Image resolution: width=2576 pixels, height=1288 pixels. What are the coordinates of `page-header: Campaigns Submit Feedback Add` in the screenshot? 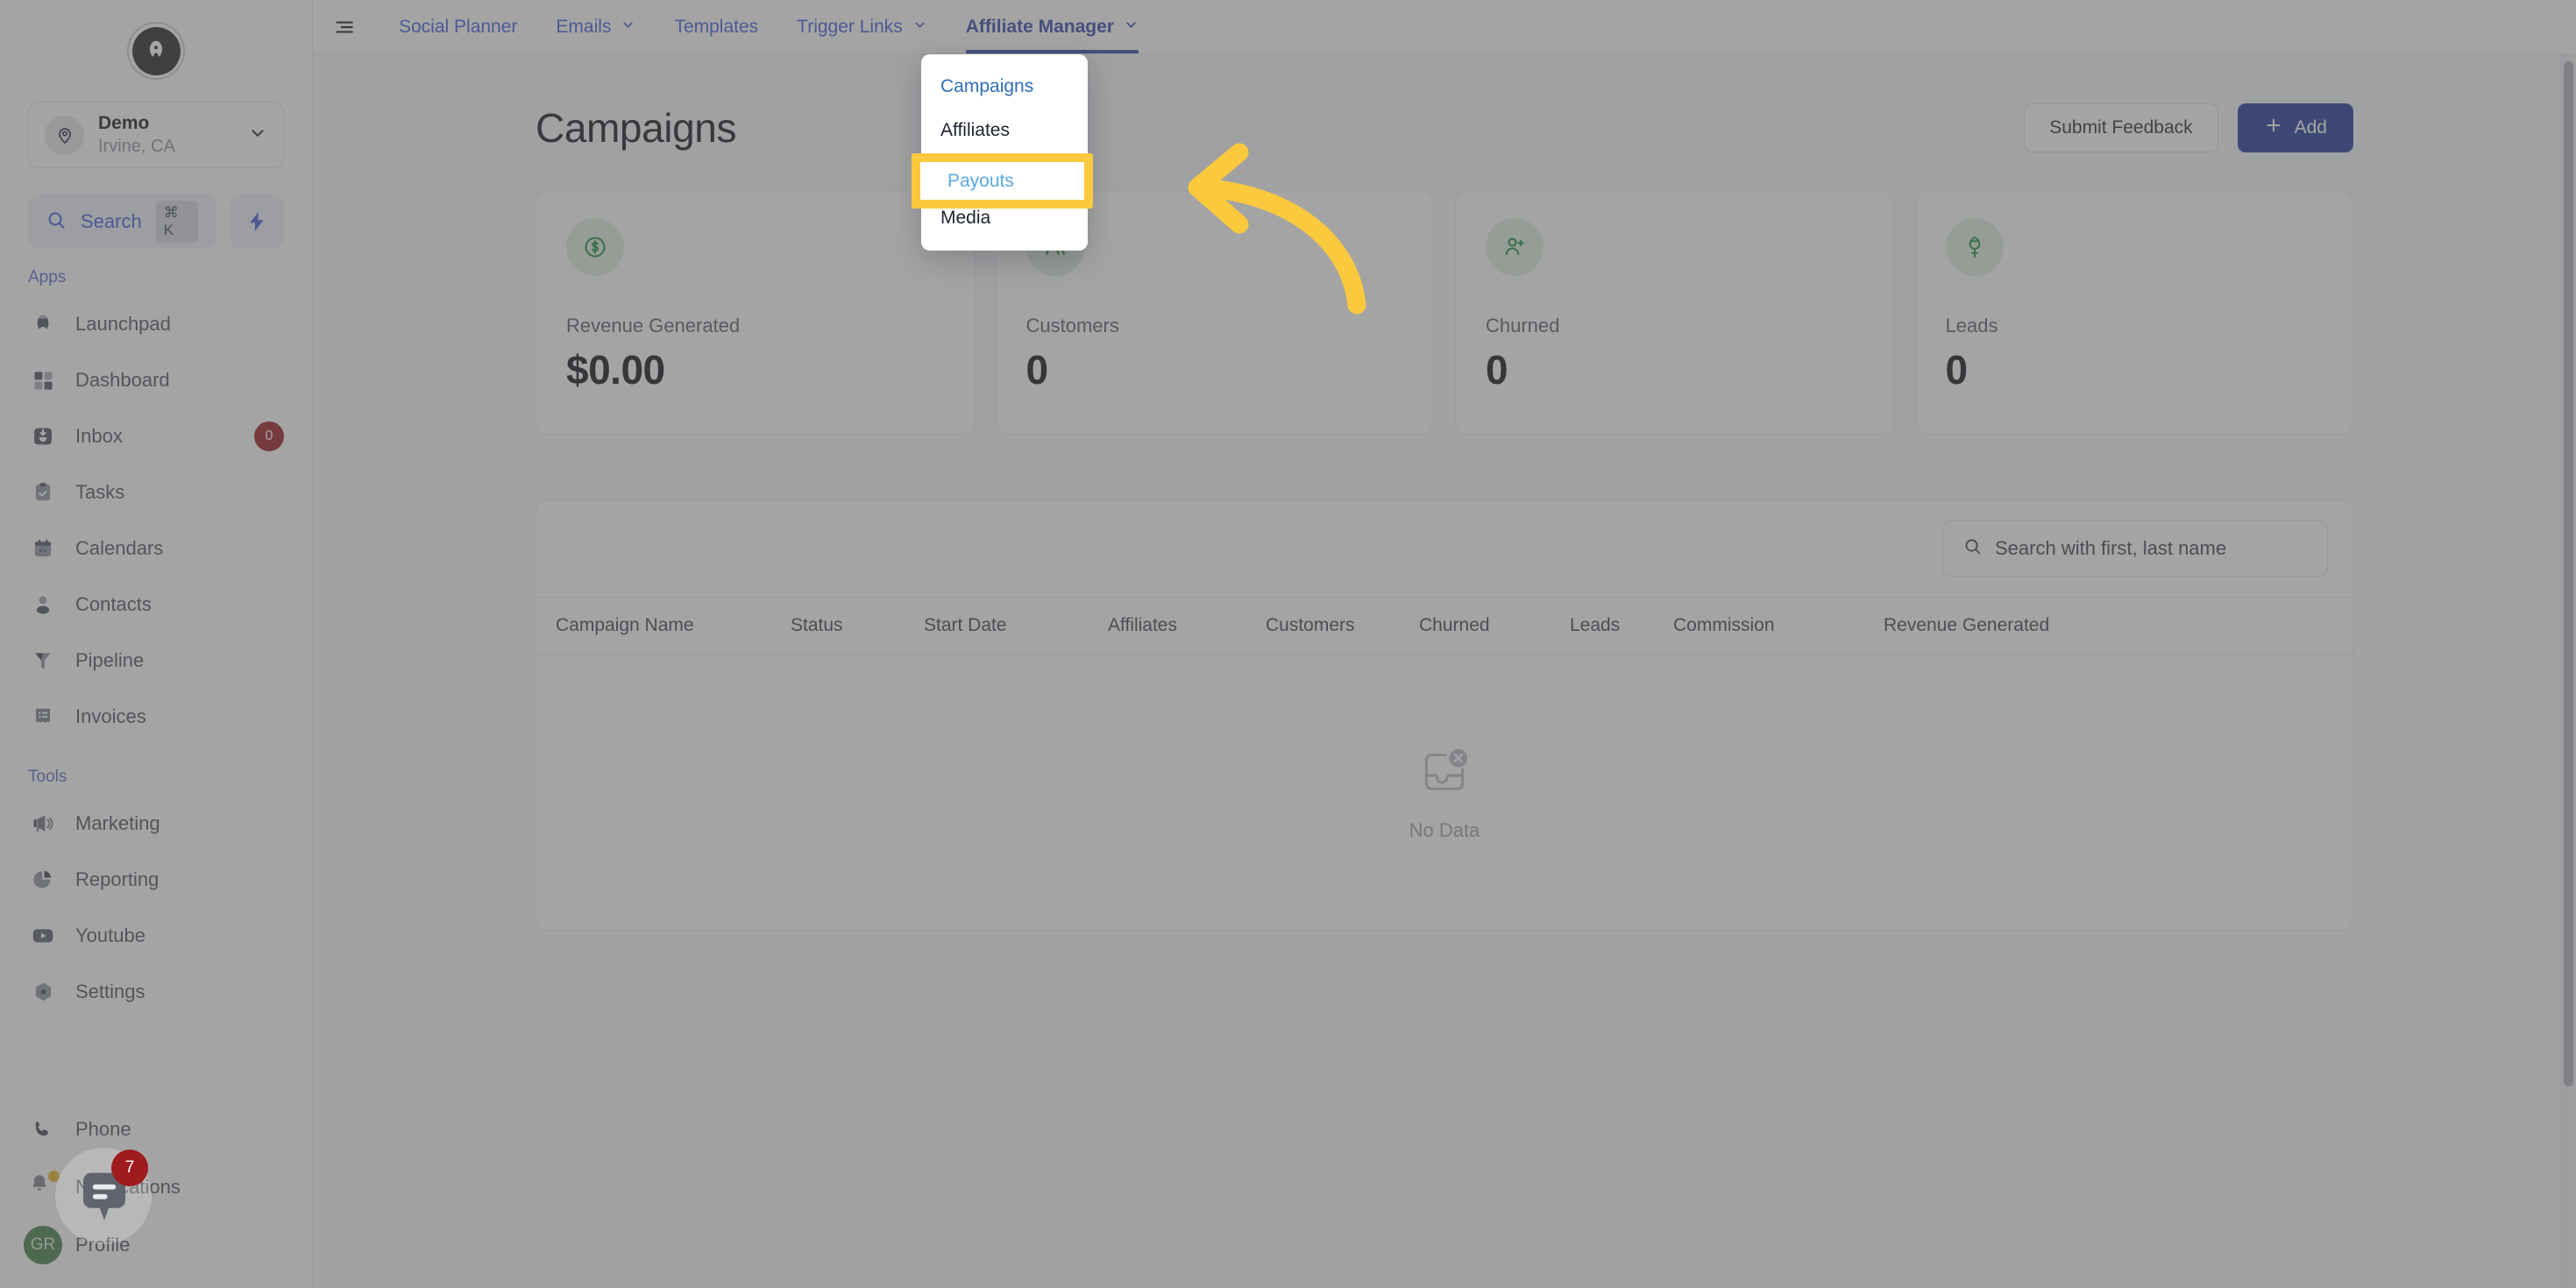 It's located at (1444, 103).